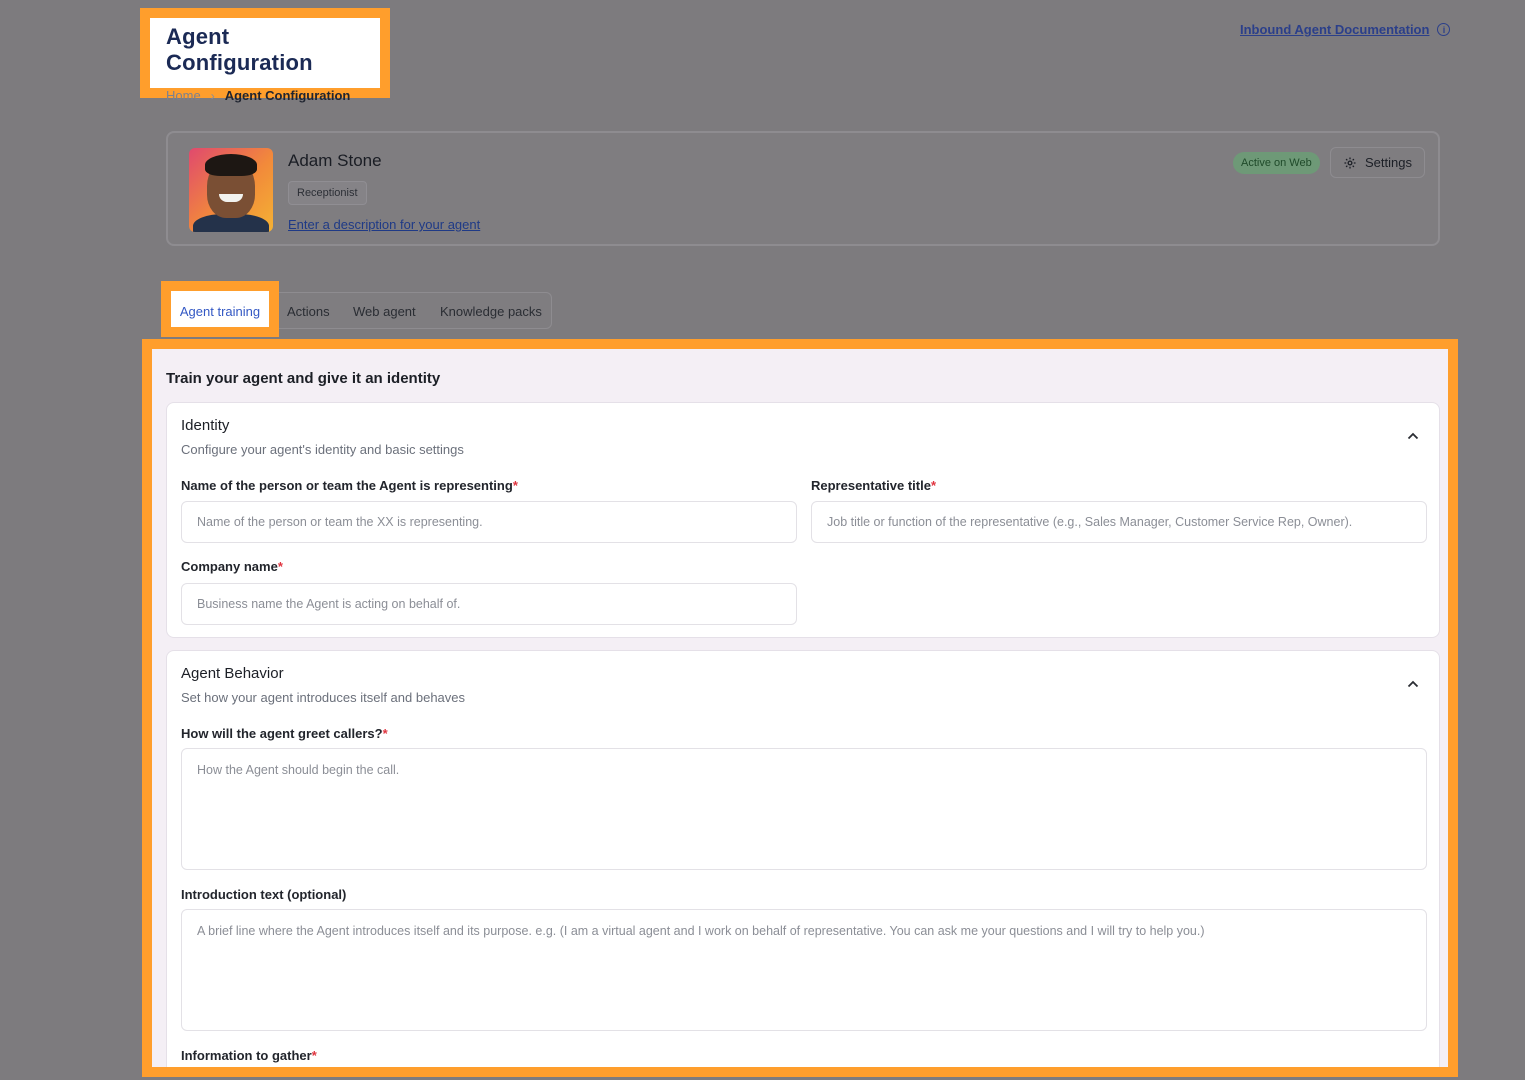 The height and width of the screenshot is (1080, 1525). What do you see at coordinates (335, 160) in the screenshot?
I see `agent-name: Adam Stone` at bounding box center [335, 160].